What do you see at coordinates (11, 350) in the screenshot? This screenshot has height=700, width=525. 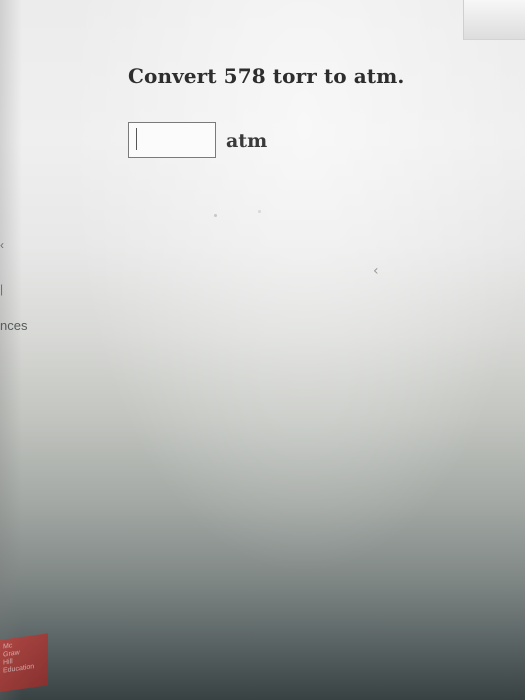 I see `left-edge-shadow` at bounding box center [11, 350].